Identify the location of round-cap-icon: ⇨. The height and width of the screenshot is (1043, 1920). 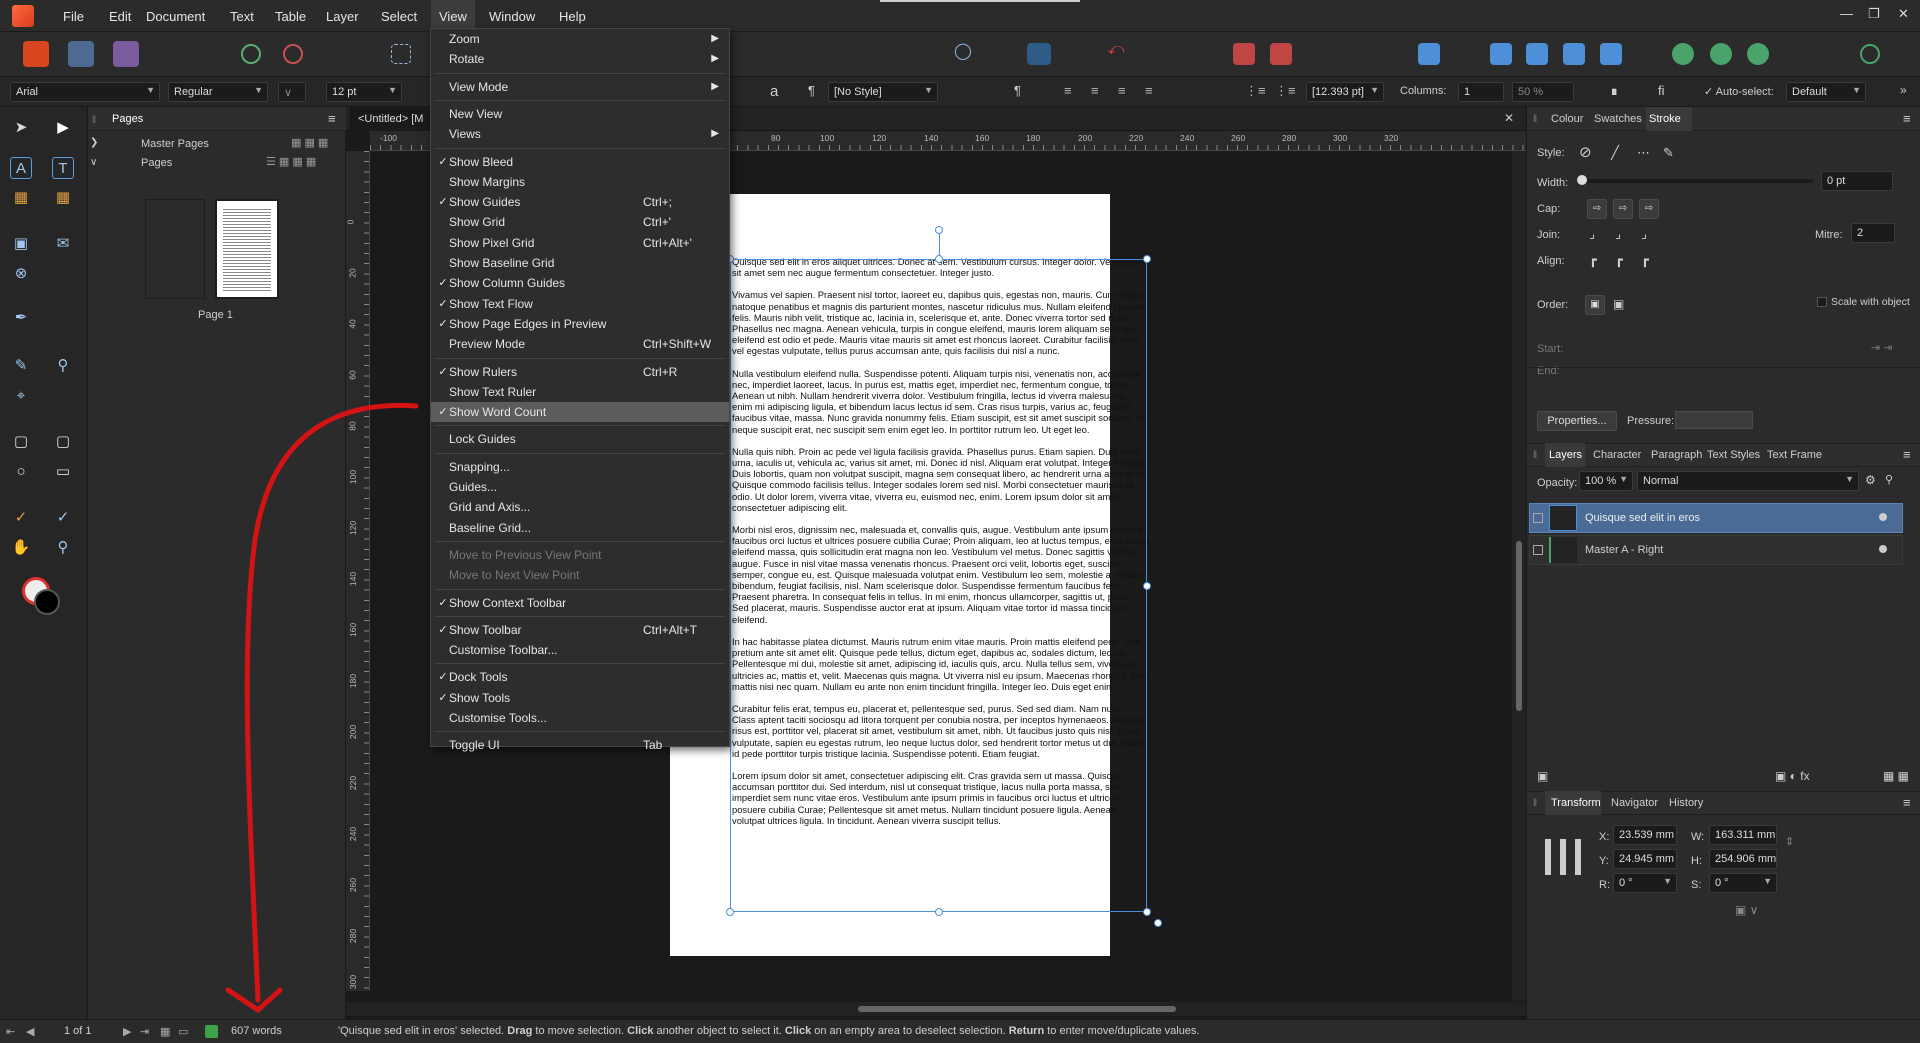
(1623, 209).